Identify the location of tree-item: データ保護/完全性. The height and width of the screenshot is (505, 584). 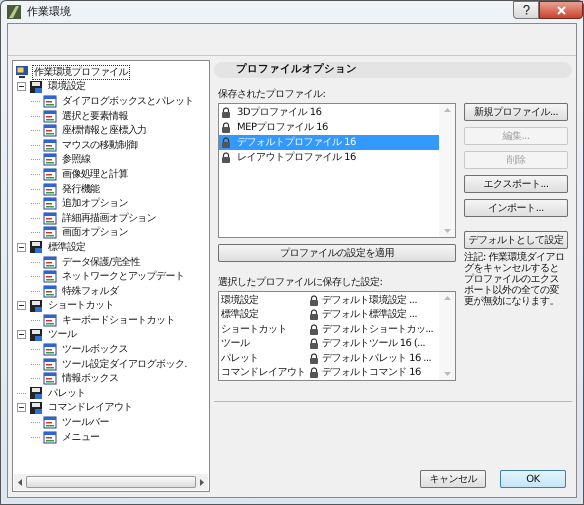
(101, 262).